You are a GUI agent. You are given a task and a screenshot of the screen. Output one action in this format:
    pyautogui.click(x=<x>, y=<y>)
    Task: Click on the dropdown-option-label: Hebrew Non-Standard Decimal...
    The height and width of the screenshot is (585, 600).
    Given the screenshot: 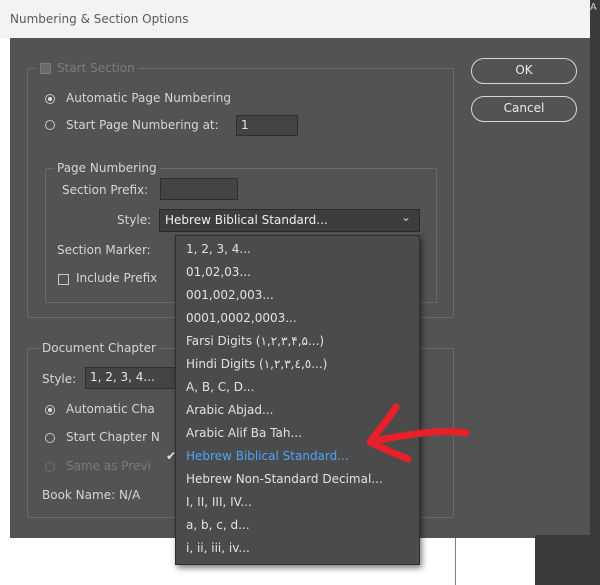 What is the action you would take?
    pyautogui.click(x=284, y=479)
    